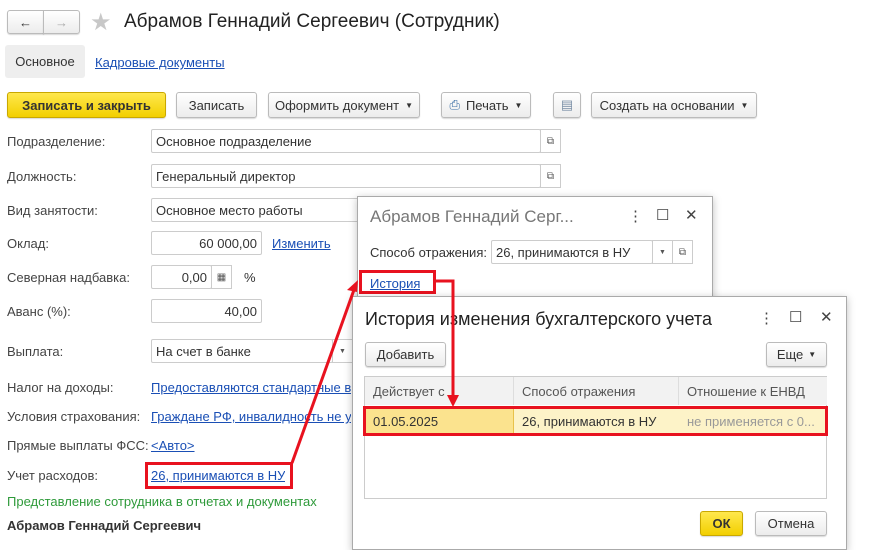 Image resolution: width=874 pixels, height=550 pixels. What do you see at coordinates (374, 371) in the screenshot?
I see `annotation-arrows` at bounding box center [374, 371].